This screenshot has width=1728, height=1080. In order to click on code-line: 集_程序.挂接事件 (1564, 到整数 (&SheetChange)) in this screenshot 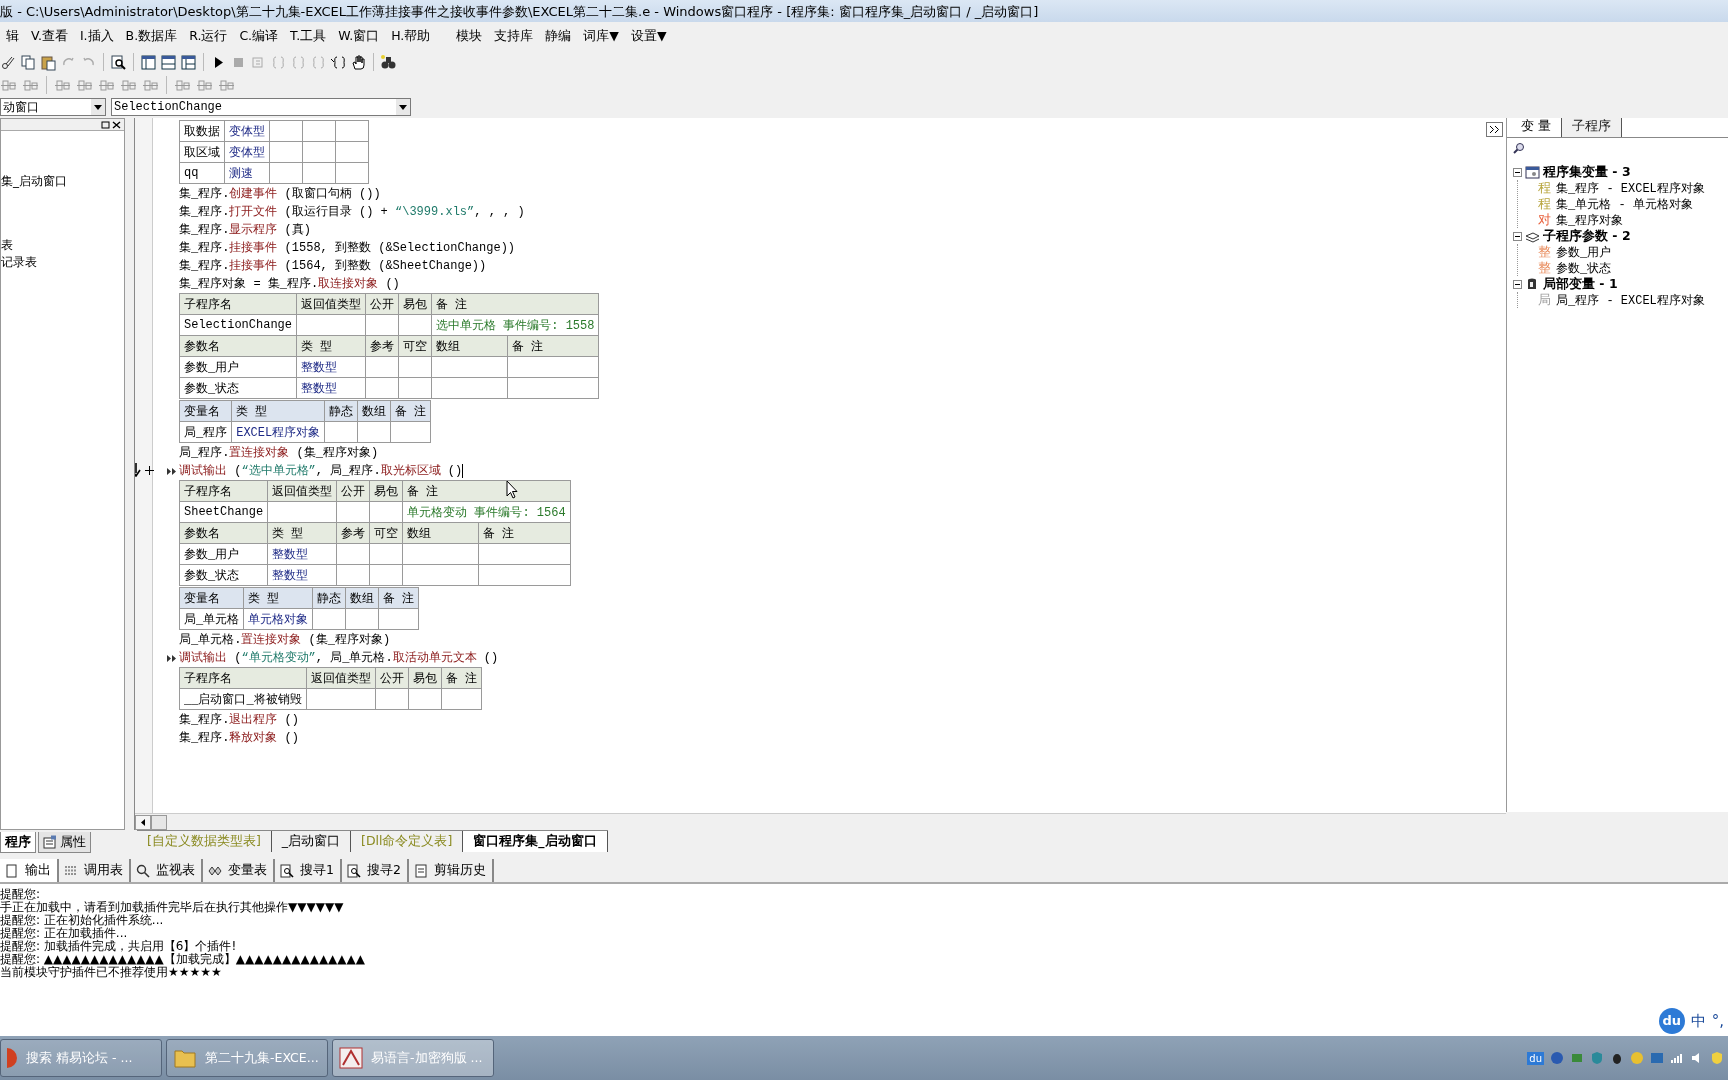, I will do `click(333, 266)`.